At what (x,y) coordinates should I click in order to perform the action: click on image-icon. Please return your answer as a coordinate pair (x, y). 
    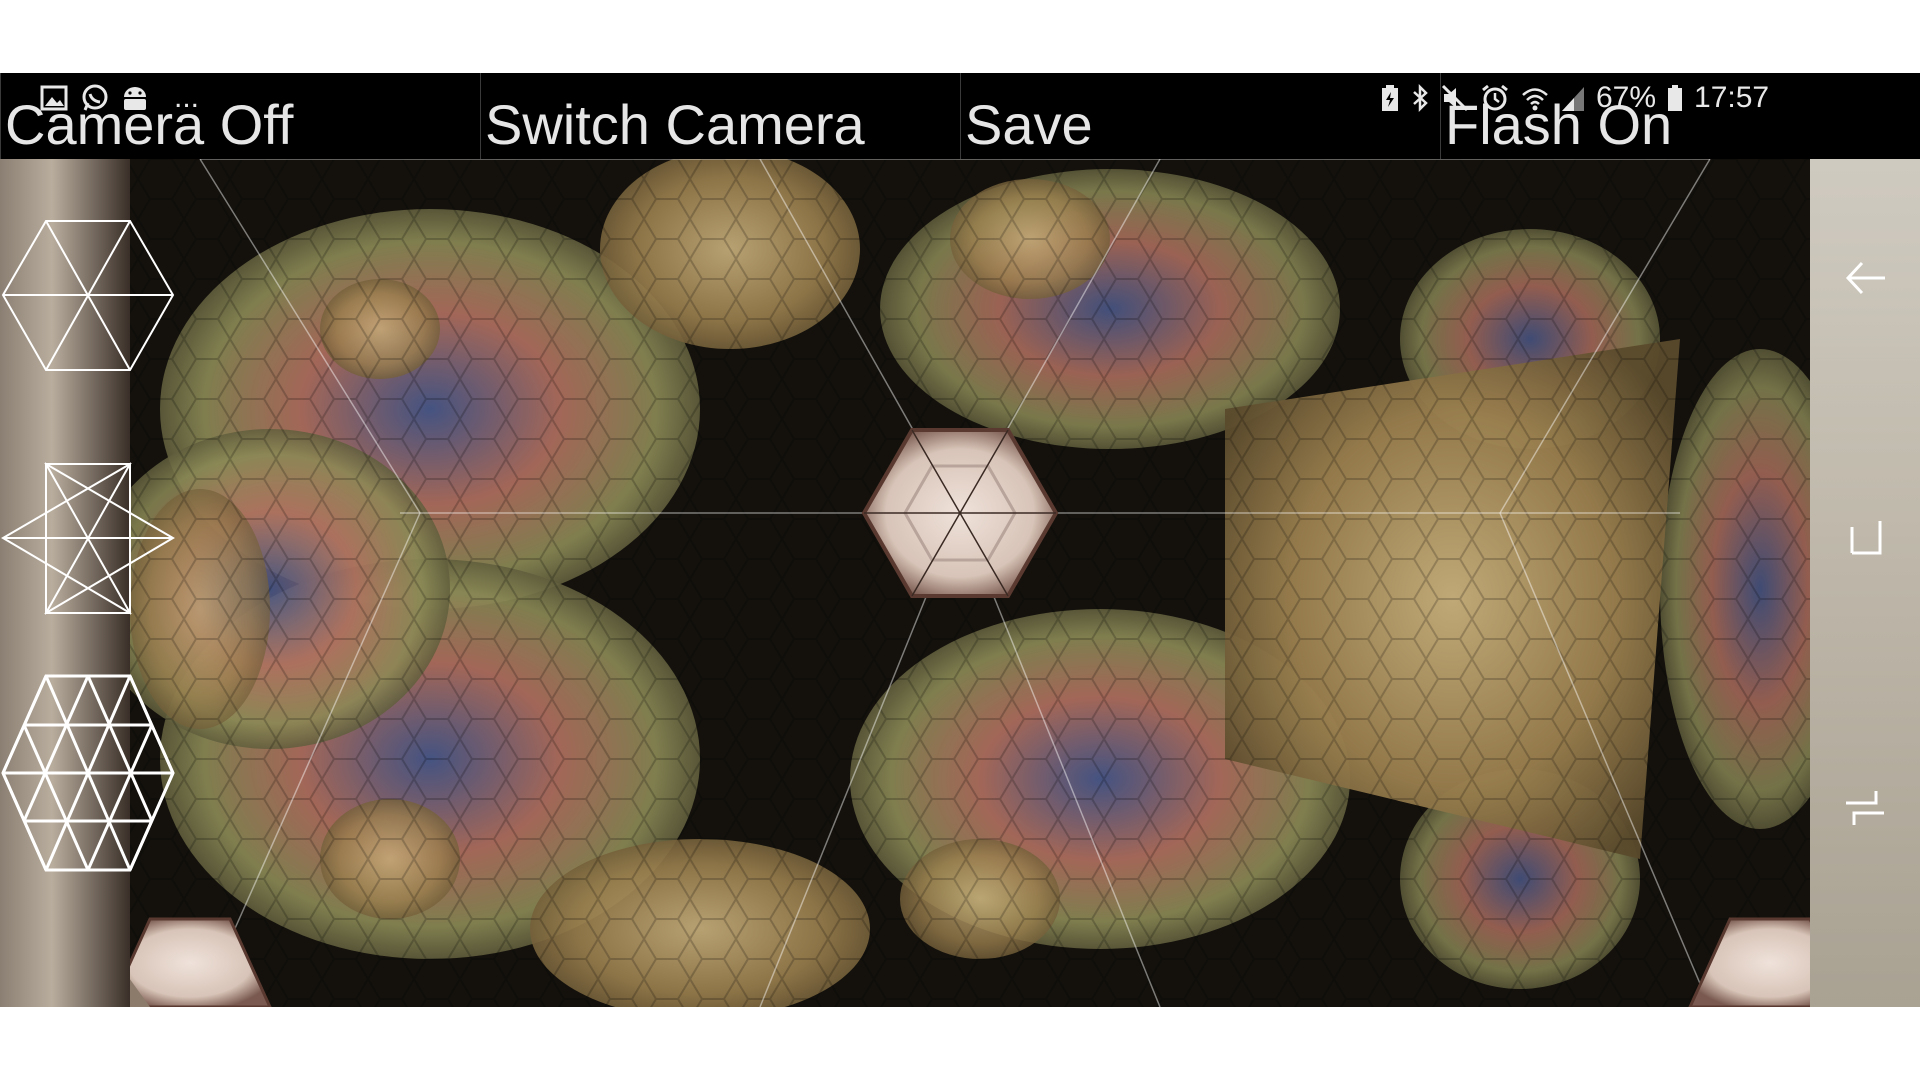
    Looking at the image, I should click on (54, 98).